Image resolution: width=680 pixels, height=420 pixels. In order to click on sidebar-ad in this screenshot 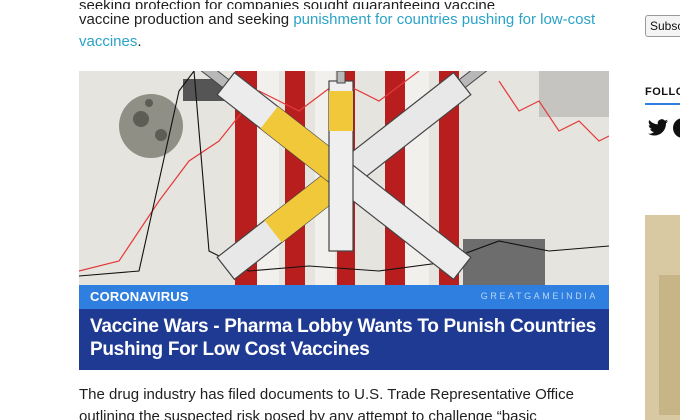, I will do `click(662, 317)`.